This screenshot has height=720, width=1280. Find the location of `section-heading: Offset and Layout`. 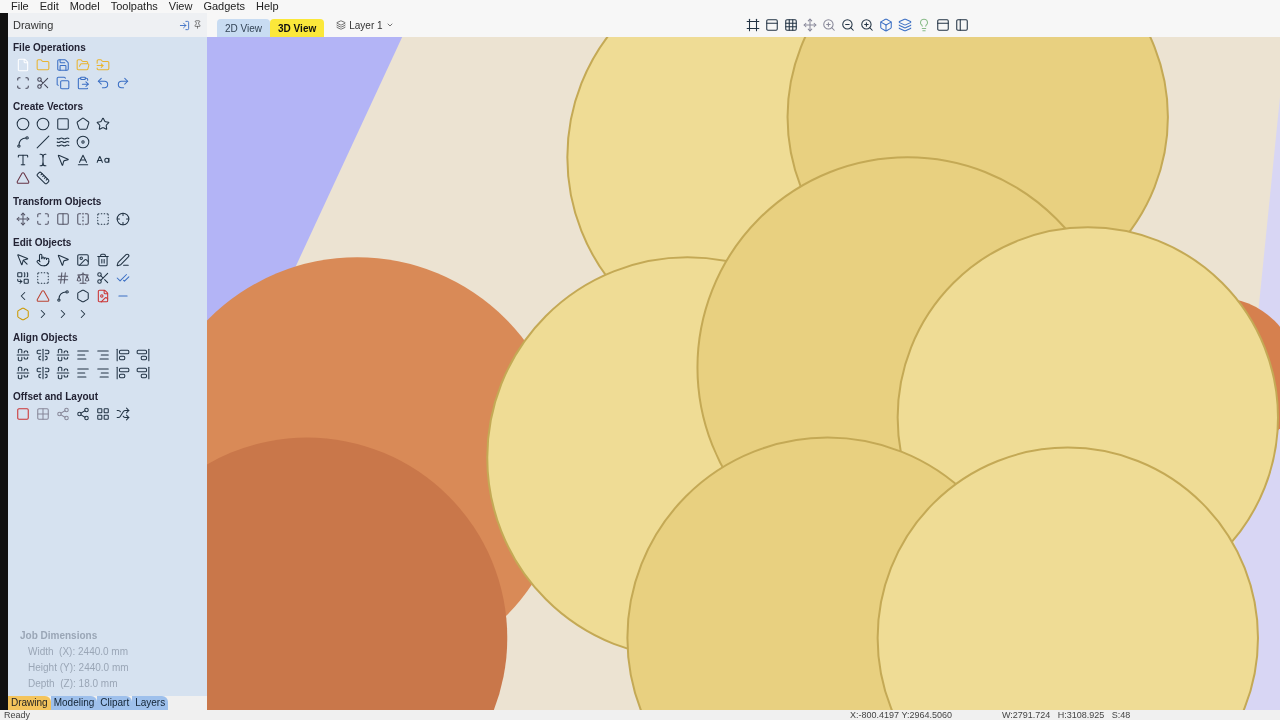

section-heading: Offset and Layout is located at coordinates (56, 397).